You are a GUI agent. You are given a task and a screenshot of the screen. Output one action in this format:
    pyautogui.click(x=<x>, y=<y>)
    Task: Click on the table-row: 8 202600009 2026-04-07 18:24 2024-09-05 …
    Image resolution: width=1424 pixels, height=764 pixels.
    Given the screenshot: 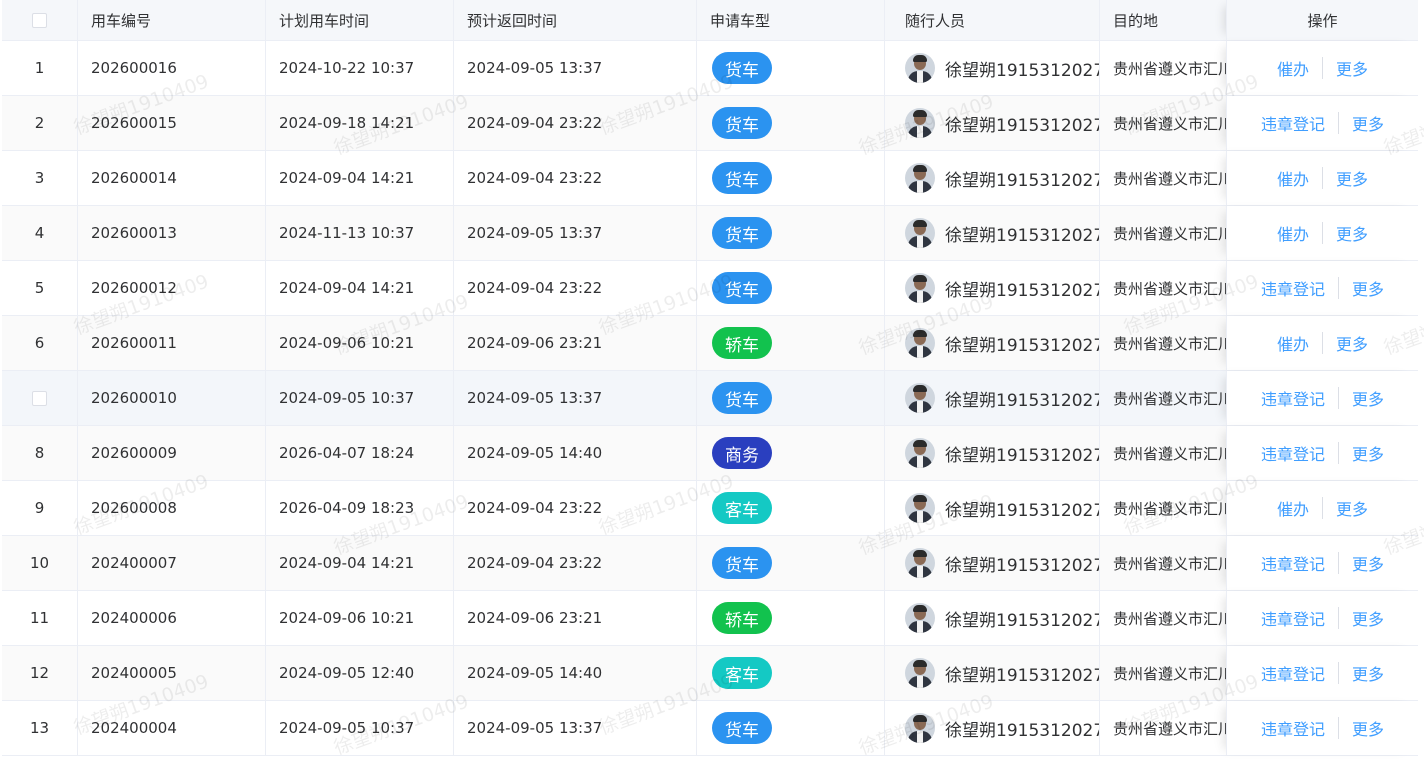 What is the action you would take?
    pyautogui.click(x=710, y=453)
    